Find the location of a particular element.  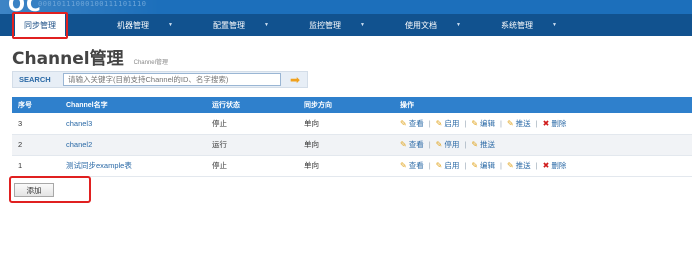

table-row: 2 chanel2 运行 单向 ✎ 查看 | ✎ 停用 | ✎ 推送 is located at coordinates (352, 145).